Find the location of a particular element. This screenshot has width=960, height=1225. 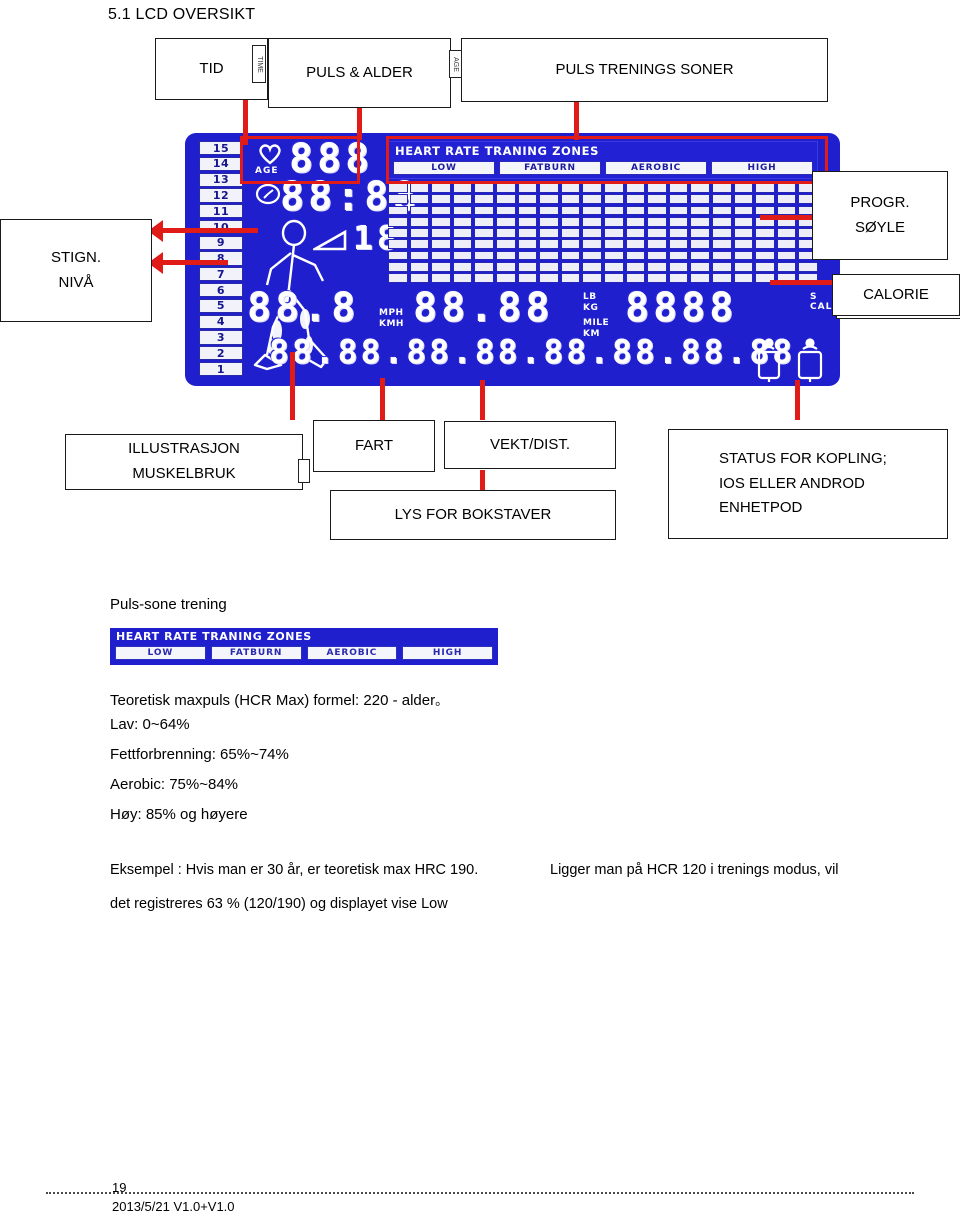

calorie-row: 8888 is located at coordinates (681, 308).